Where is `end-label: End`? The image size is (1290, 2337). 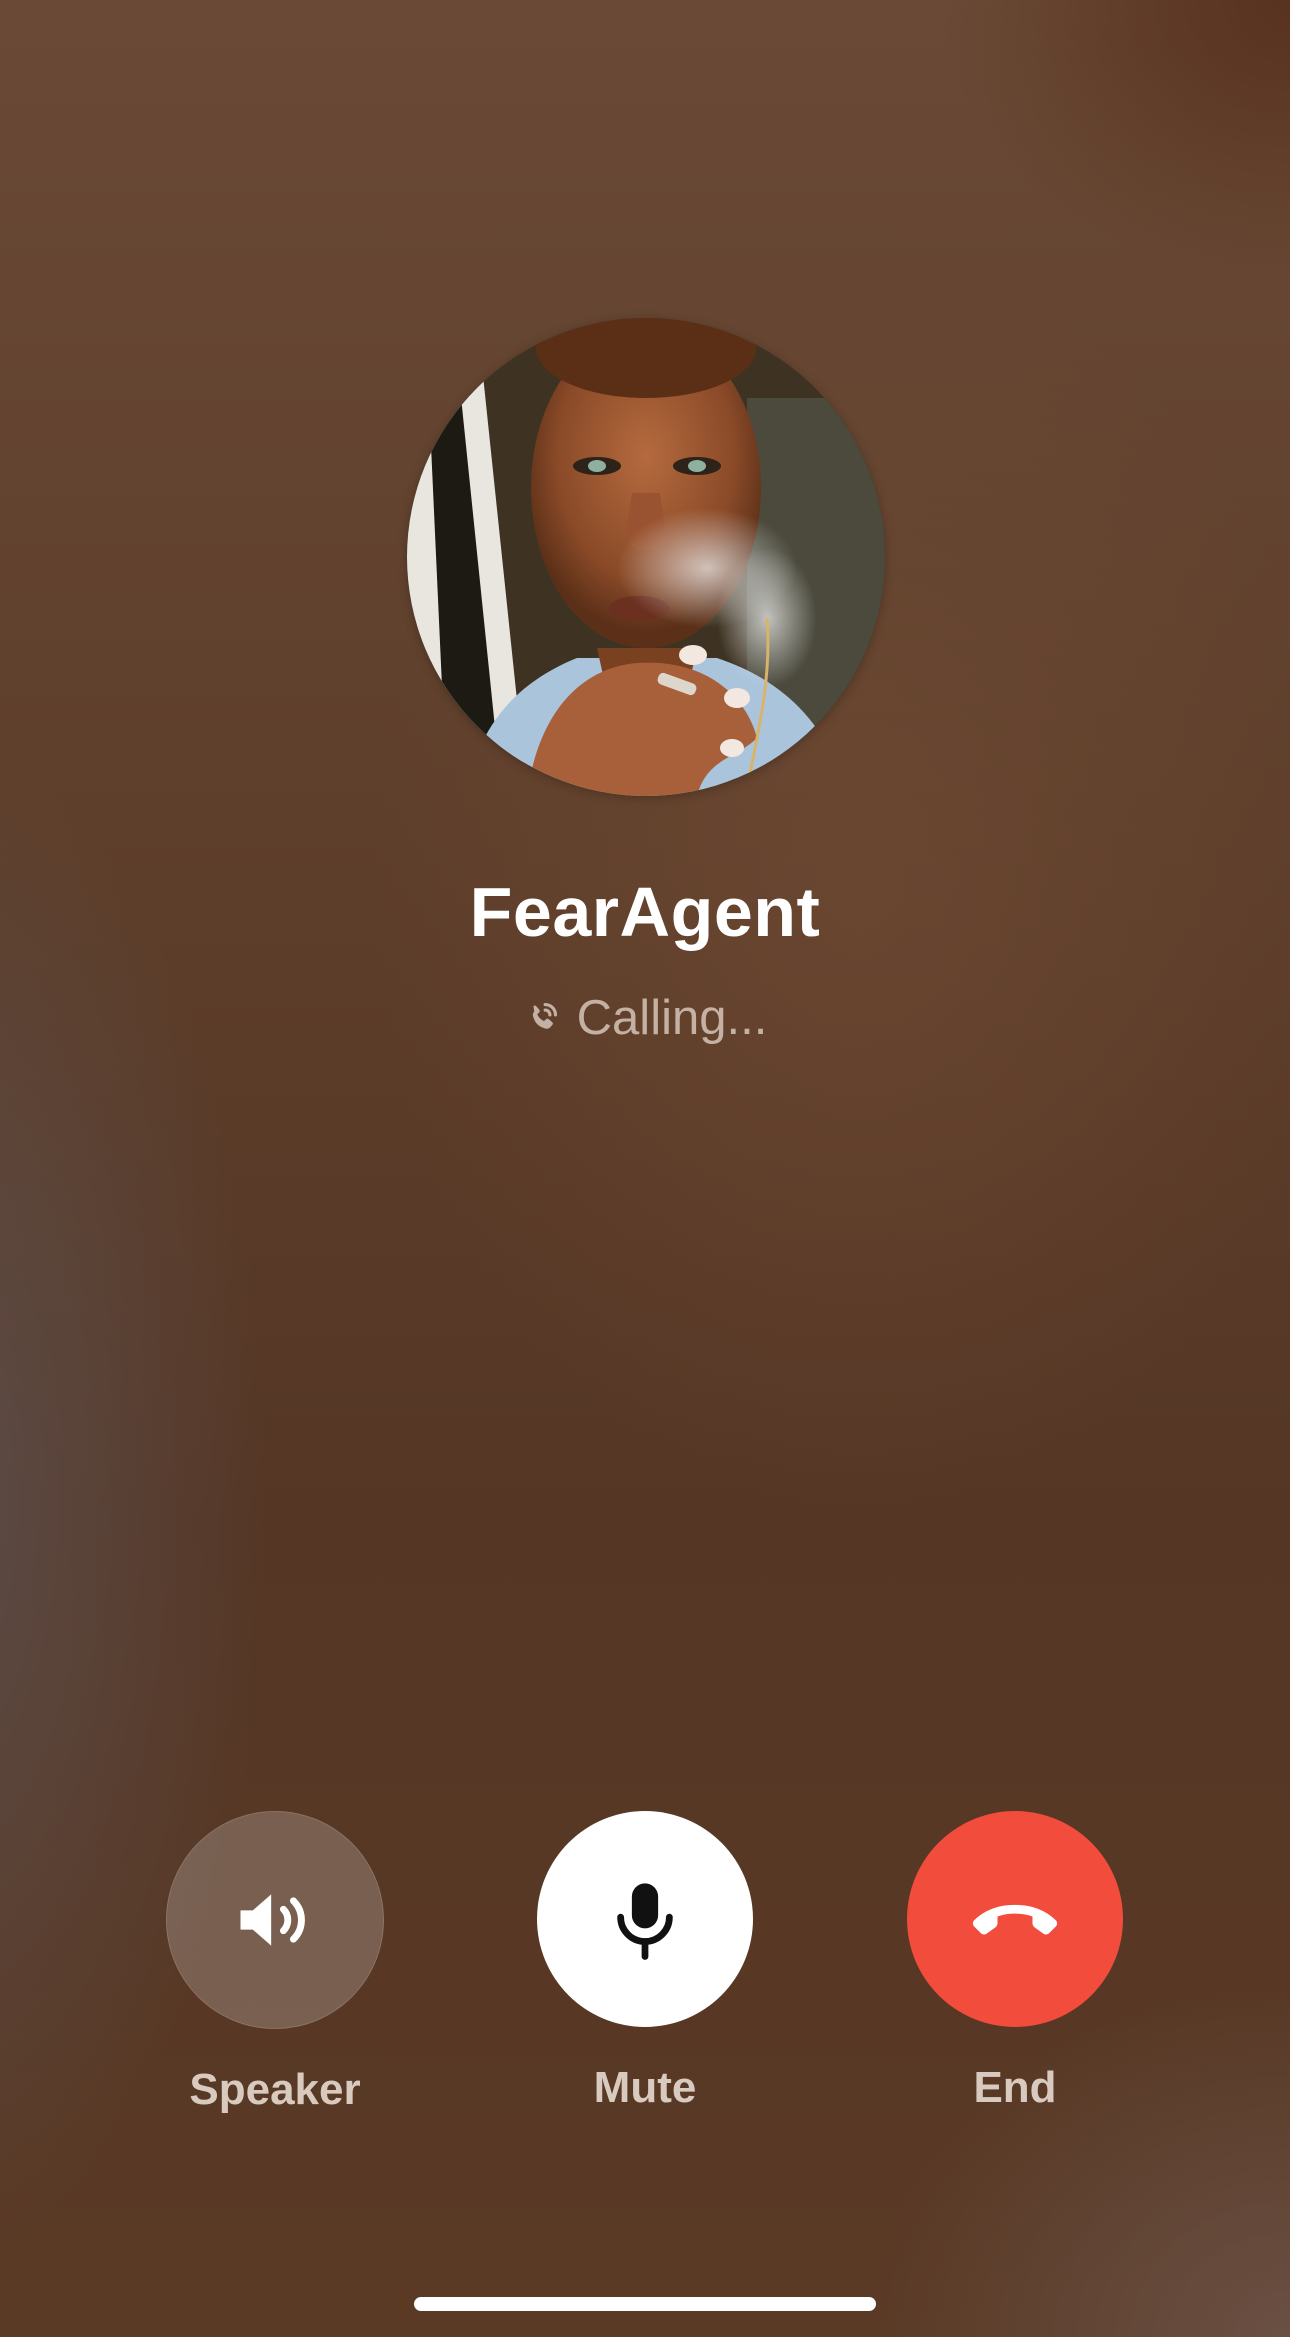
end-label: End is located at coordinates (1015, 2087).